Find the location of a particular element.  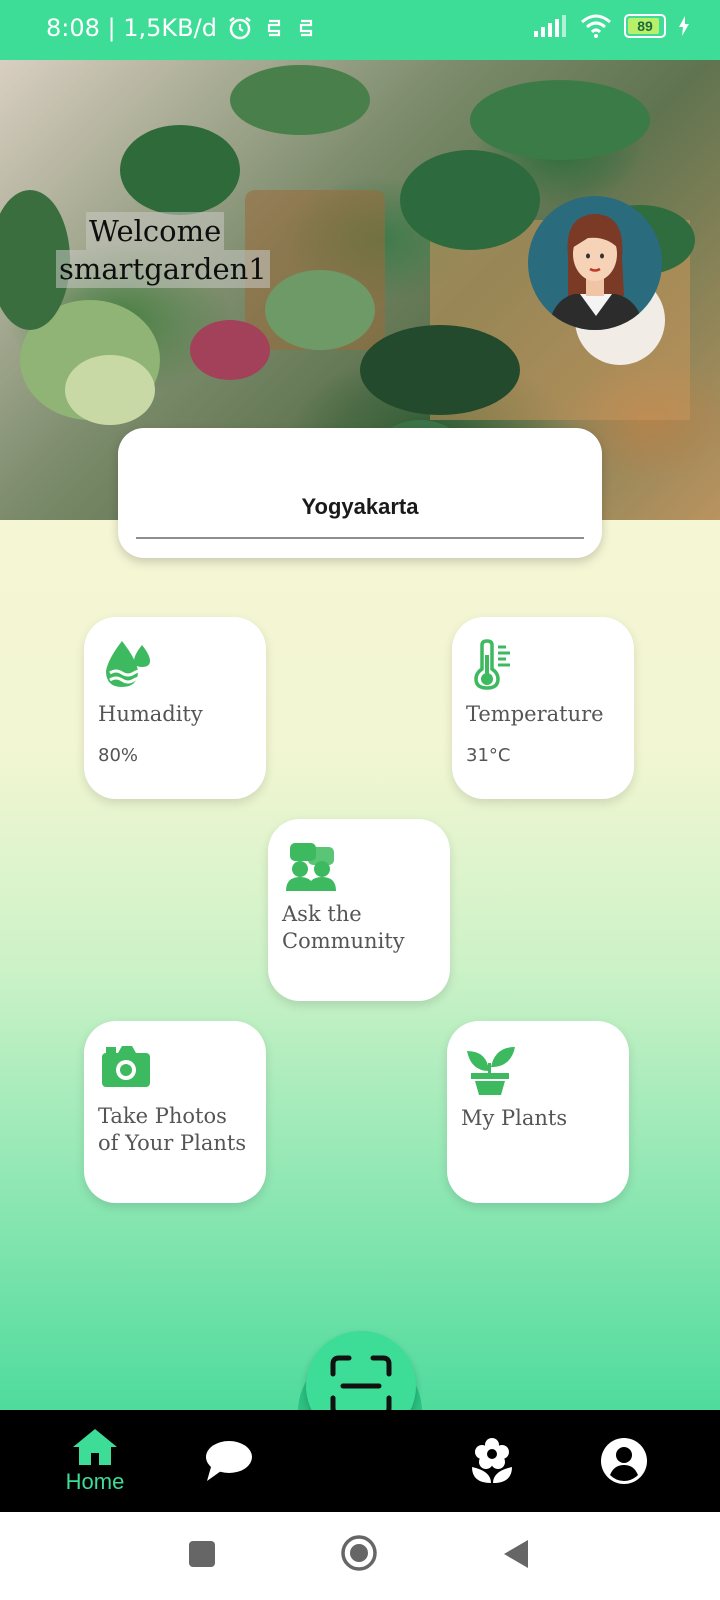

battery-level: 89 is located at coordinates (645, 26).